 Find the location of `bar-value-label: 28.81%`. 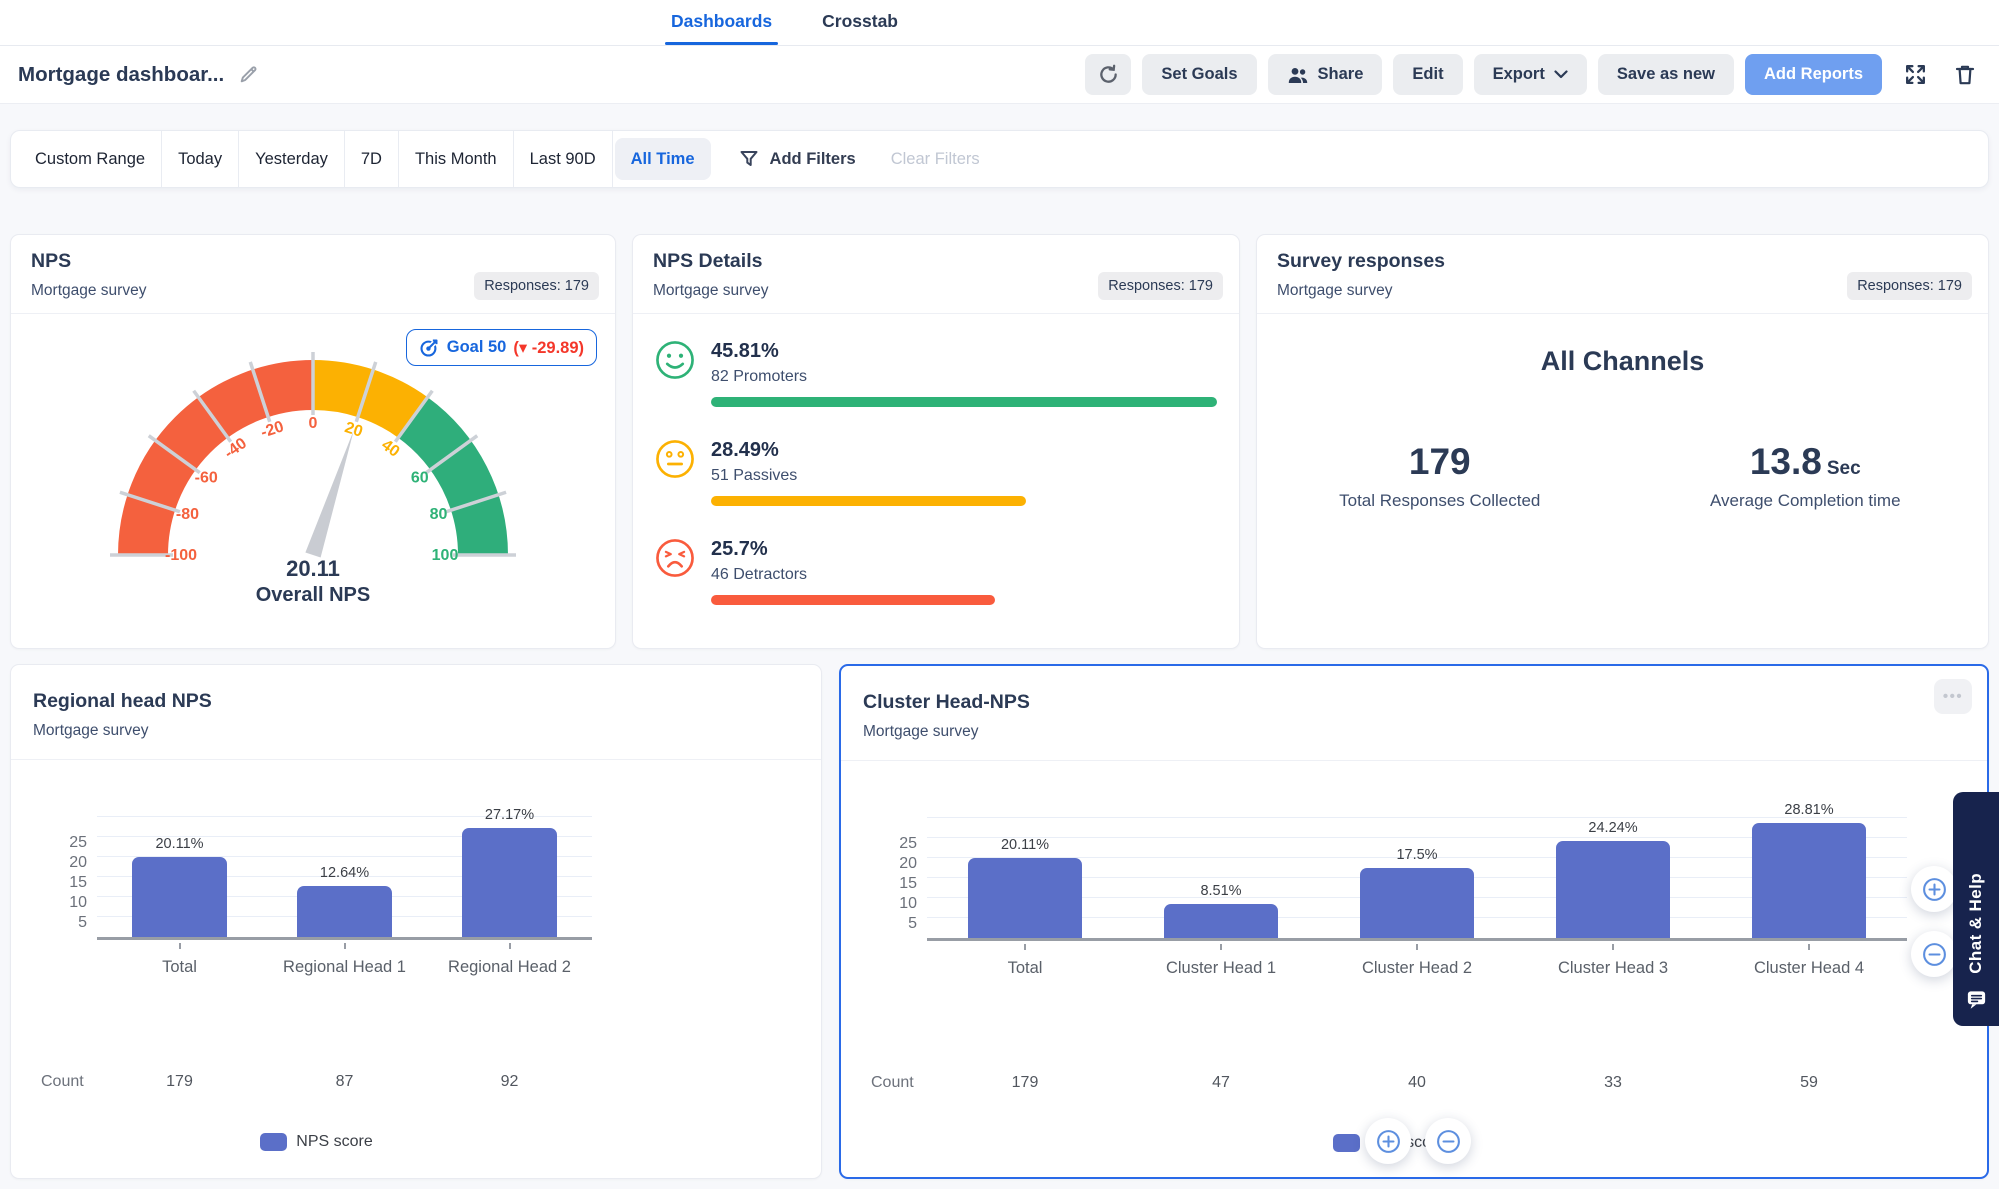

bar-value-label: 28.81% is located at coordinates (1809, 809).